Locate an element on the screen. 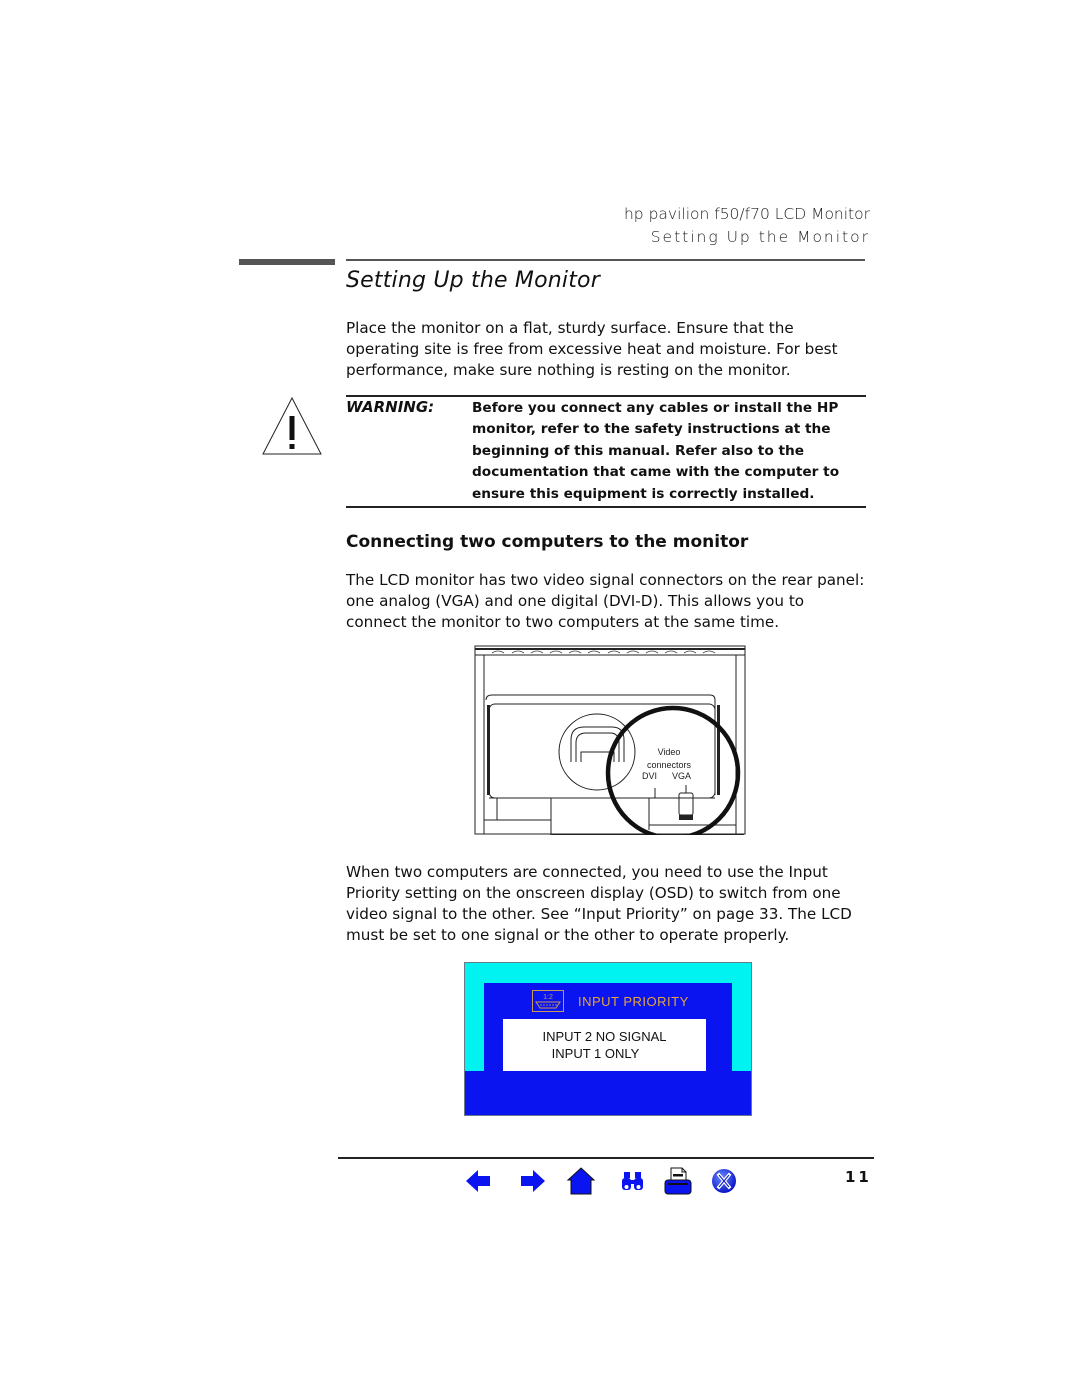 This screenshot has width=1080, height=1397. search-button is located at coordinates (633, 1181).